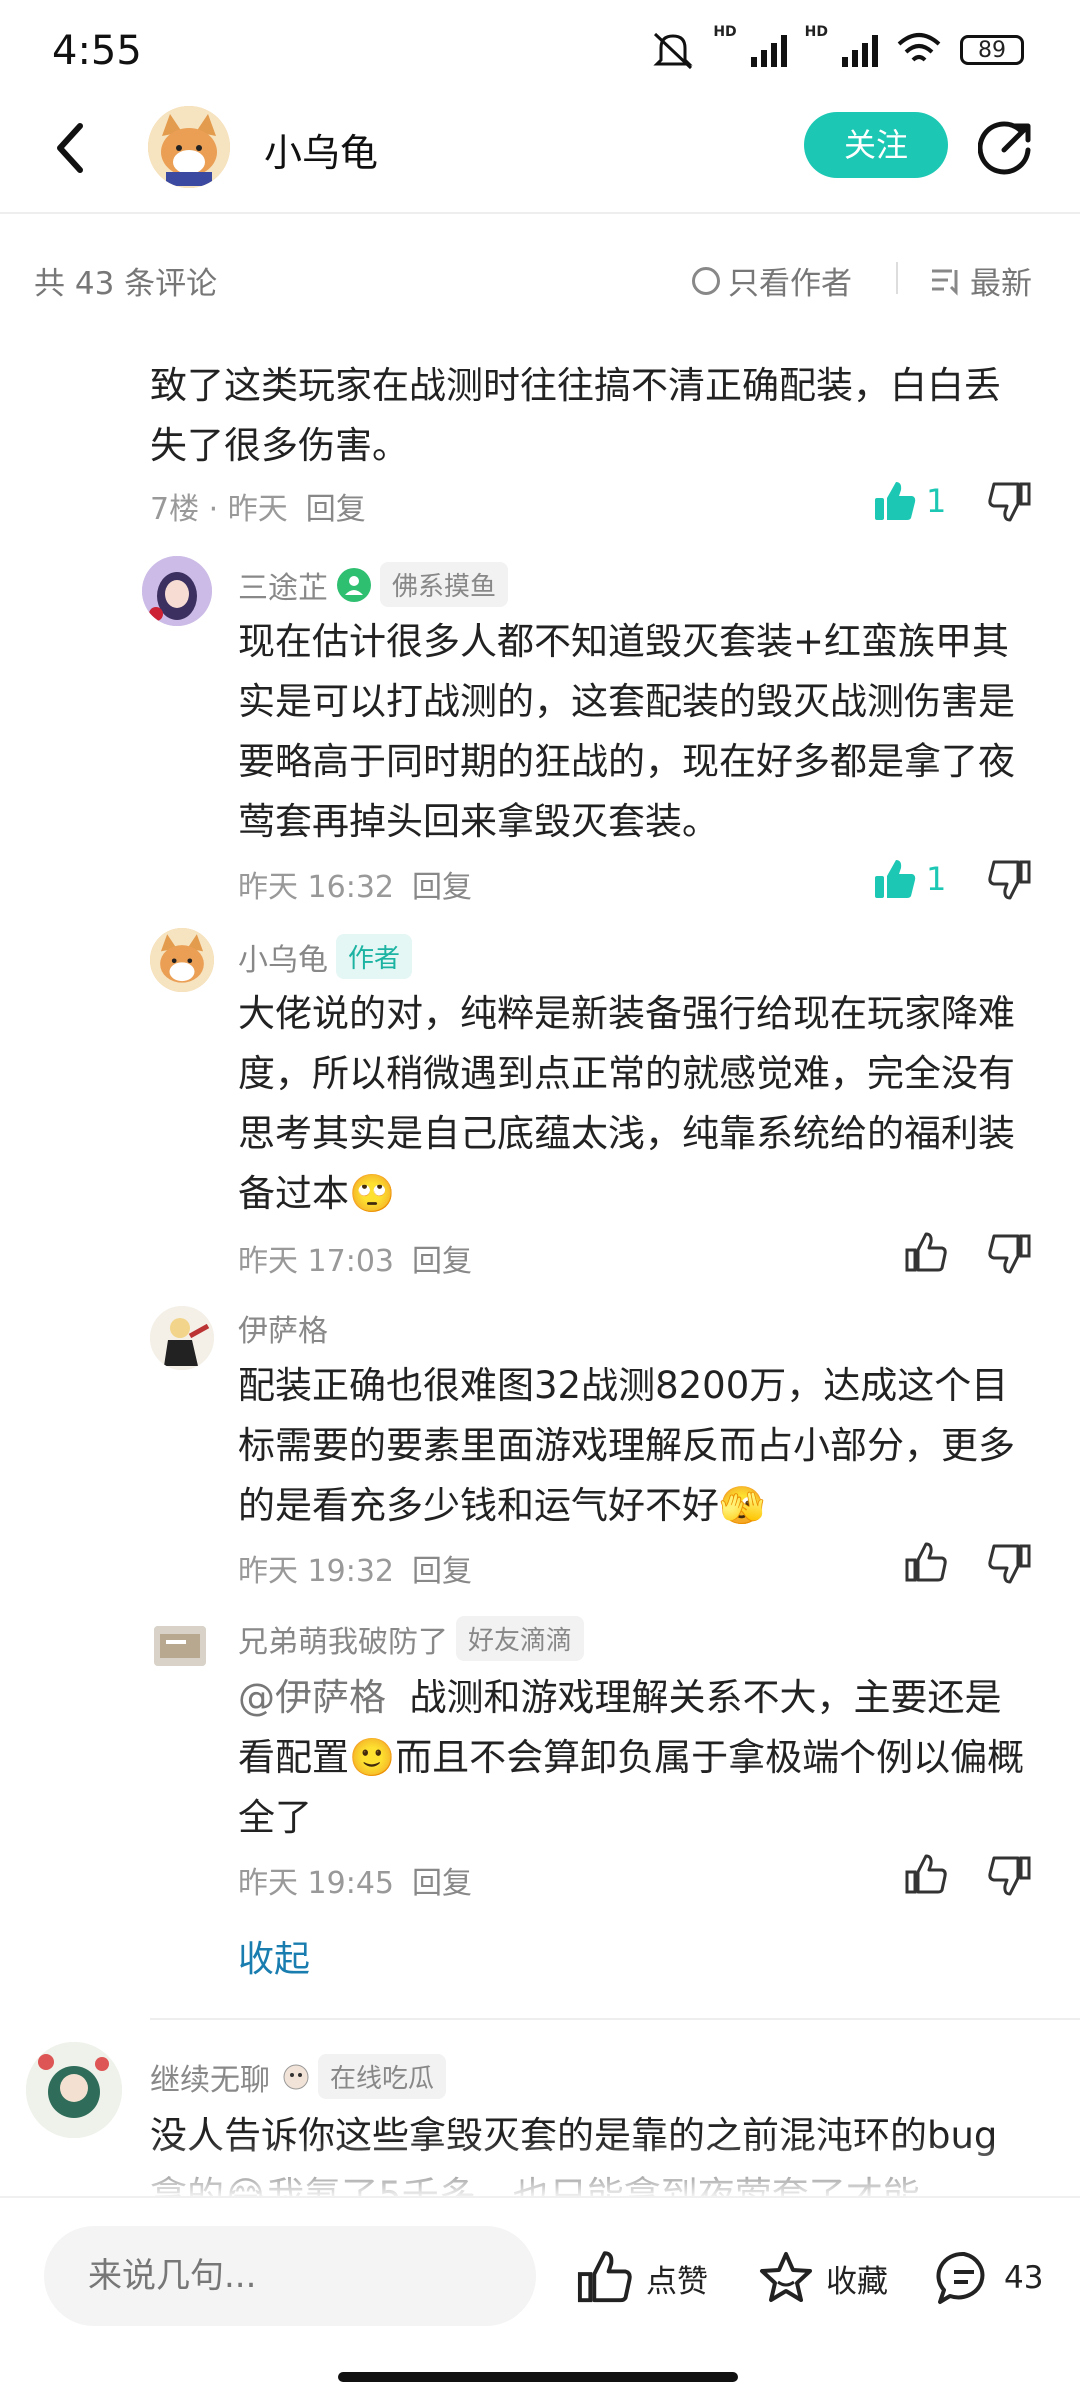 The image size is (1080, 2402). I want to click on comment-time: 昨天, so click(257, 509).